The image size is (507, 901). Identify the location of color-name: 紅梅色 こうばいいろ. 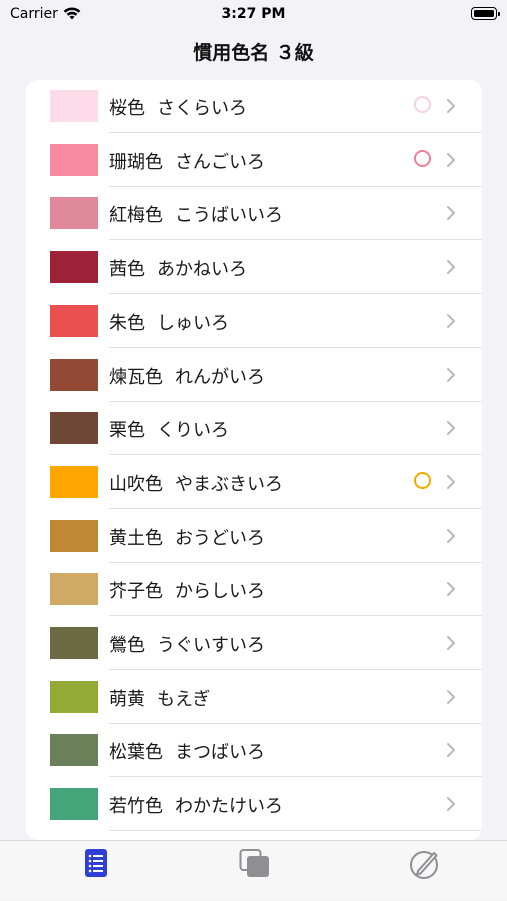
(196, 214).